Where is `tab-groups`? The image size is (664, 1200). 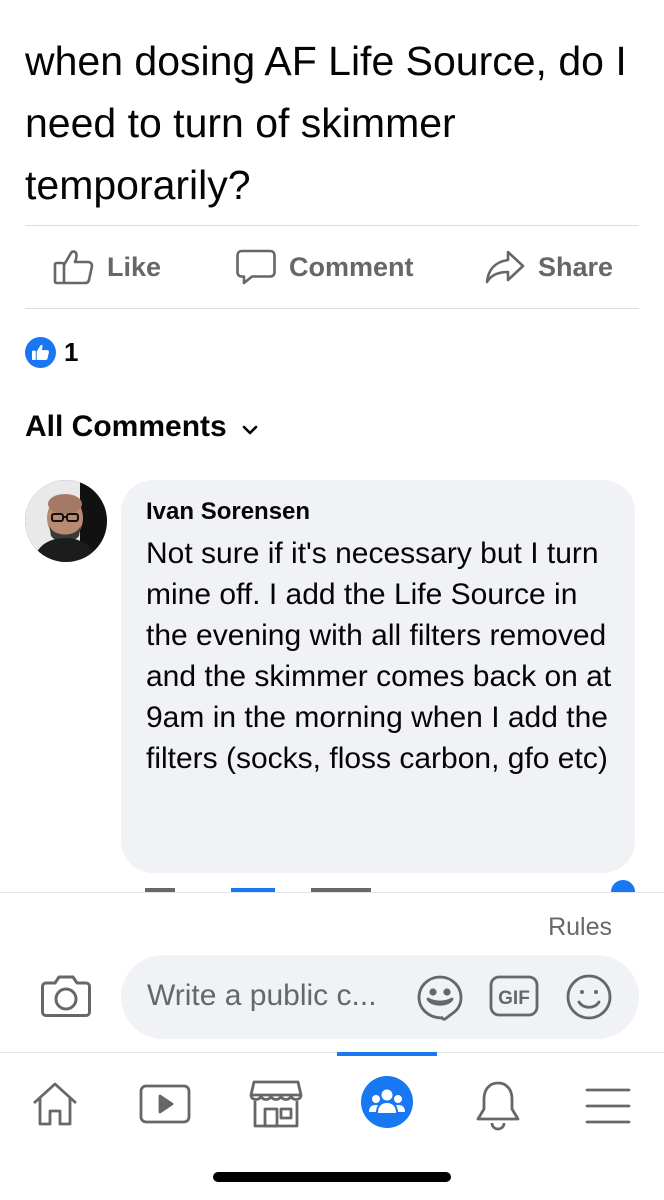 tab-groups is located at coordinates (387, 1104).